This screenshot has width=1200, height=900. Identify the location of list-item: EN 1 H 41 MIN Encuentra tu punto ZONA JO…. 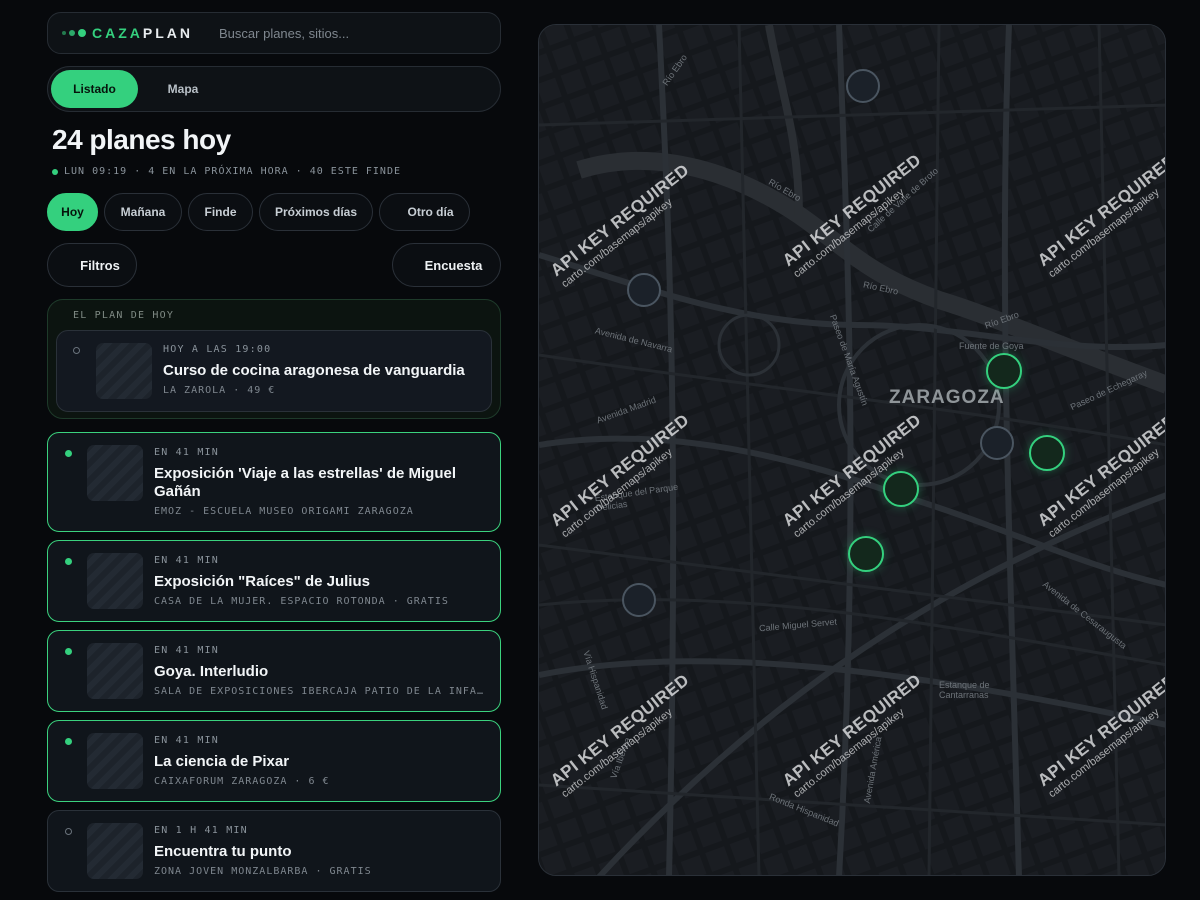
(274, 851).